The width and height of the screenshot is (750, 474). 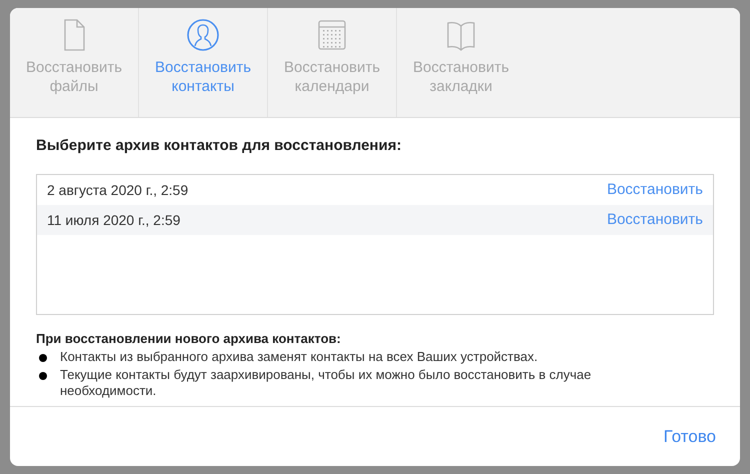 I want to click on restore-tab: Восстановить контакты, so click(x=203, y=62).